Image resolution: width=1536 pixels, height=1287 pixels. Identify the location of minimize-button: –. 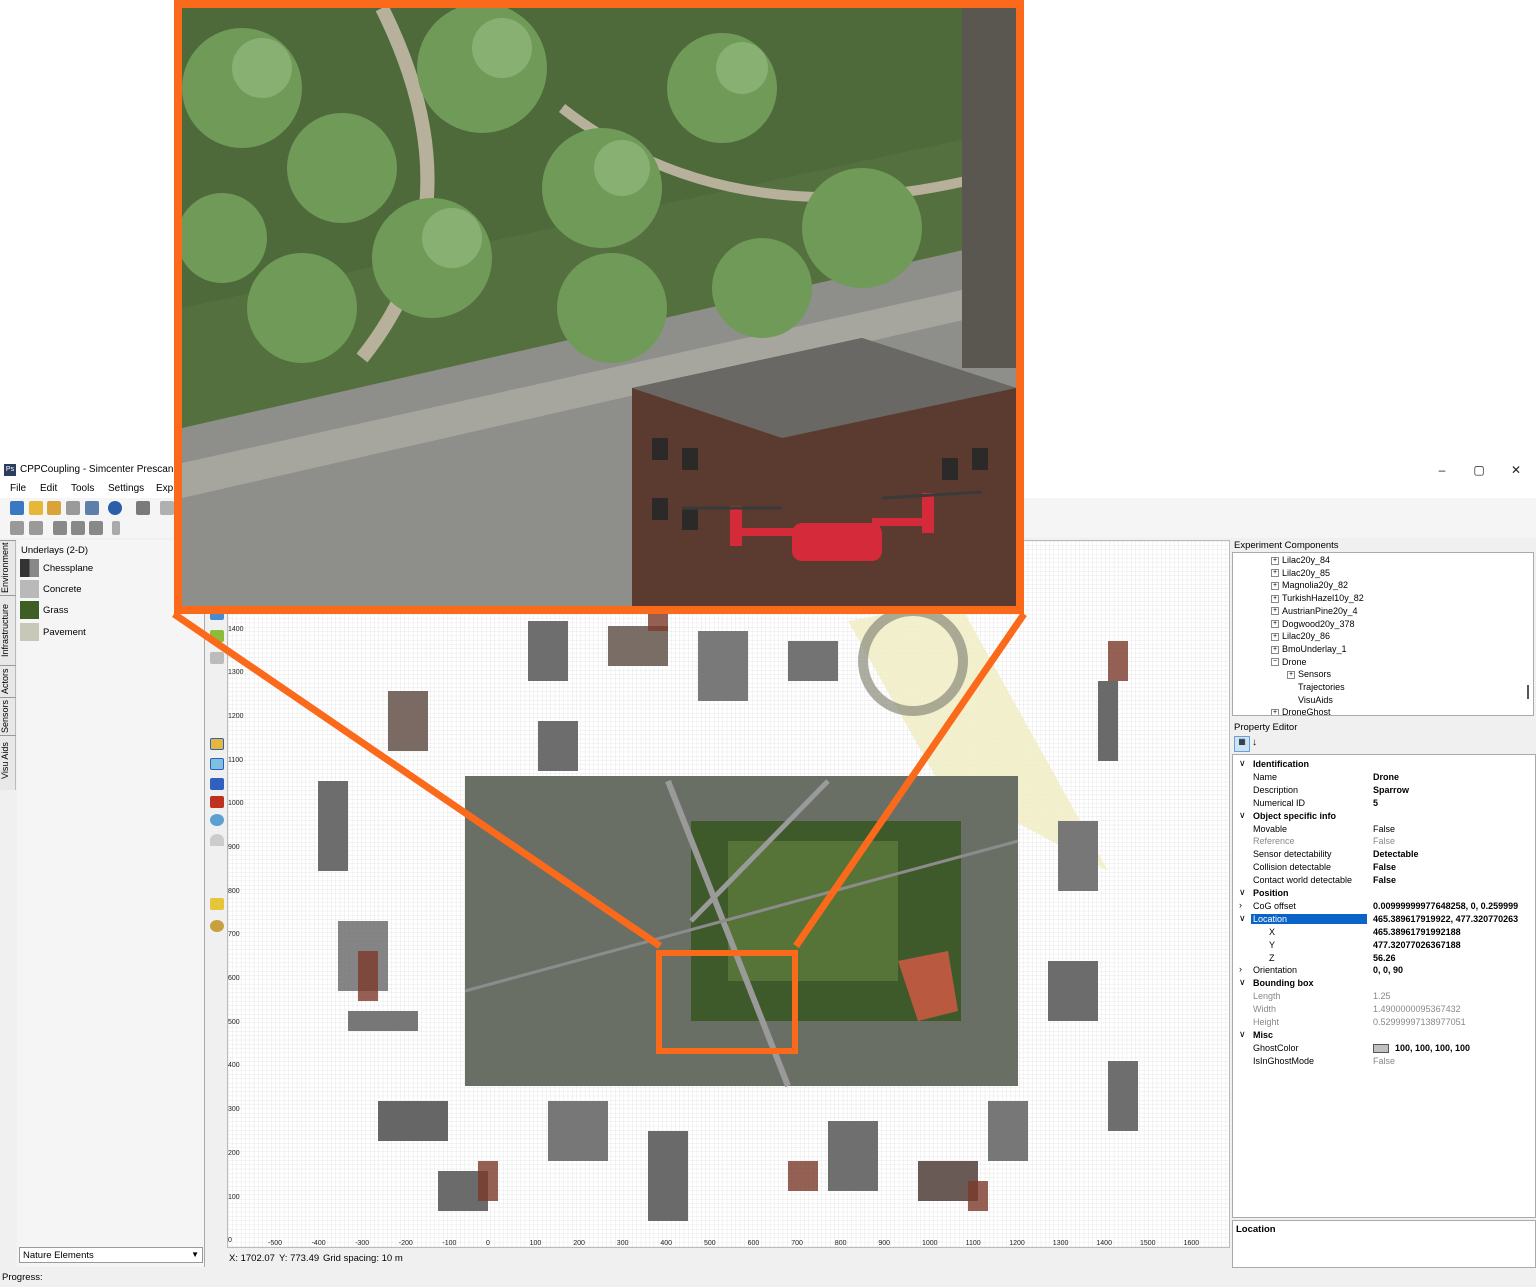
(1442, 470).